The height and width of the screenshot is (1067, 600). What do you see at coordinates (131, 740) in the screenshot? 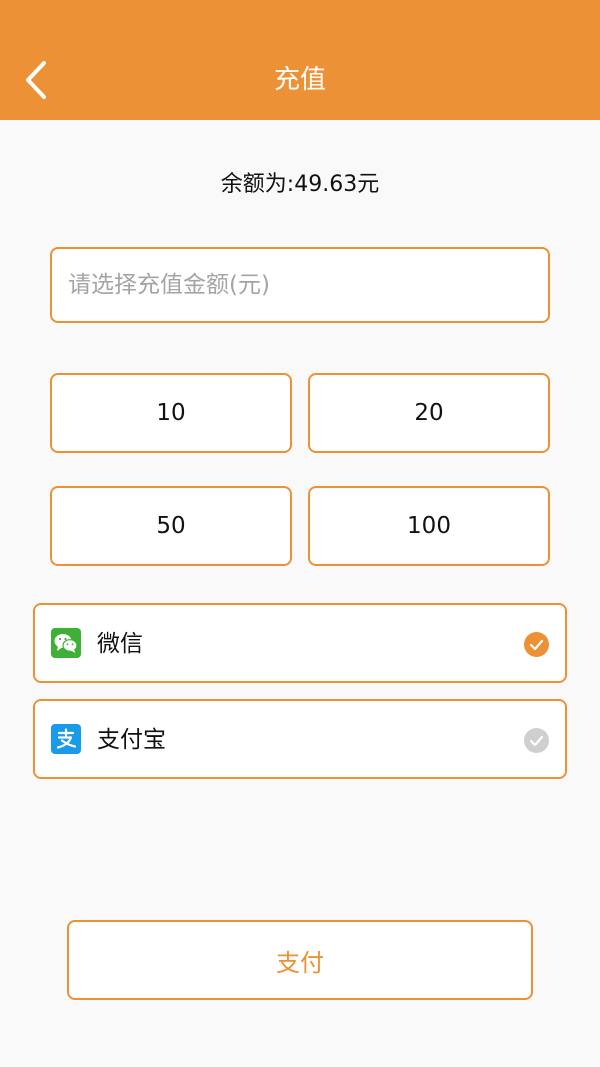
I see `payment-label-alipay: 支付宝` at bounding box center [131, 740].